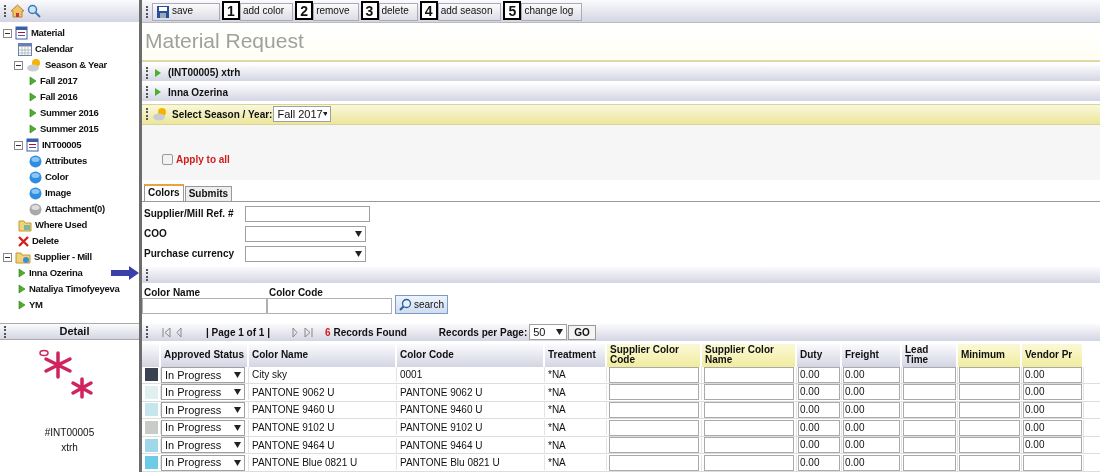 This screenshot has width=1100, height=472. I want to click on tree-item: YM, so click(36, 305).